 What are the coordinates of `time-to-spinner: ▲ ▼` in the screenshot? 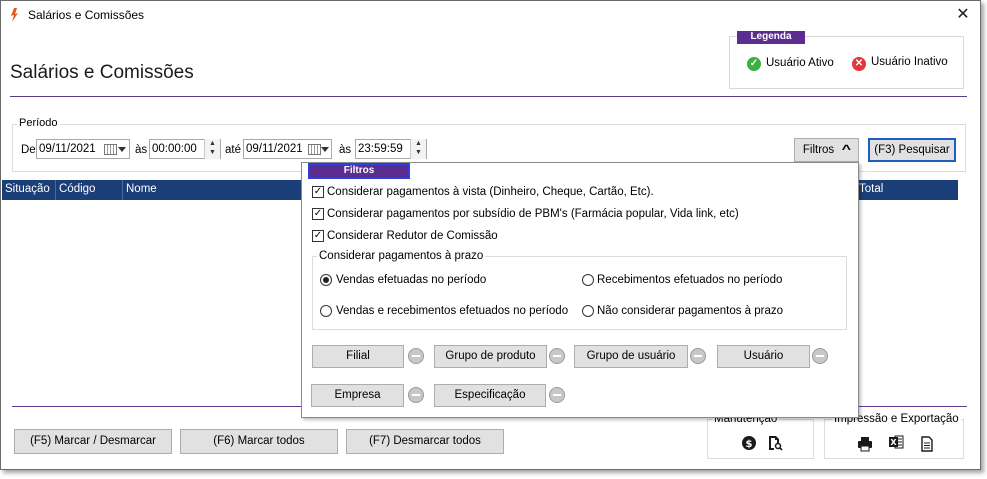 It's located at (418, 149).